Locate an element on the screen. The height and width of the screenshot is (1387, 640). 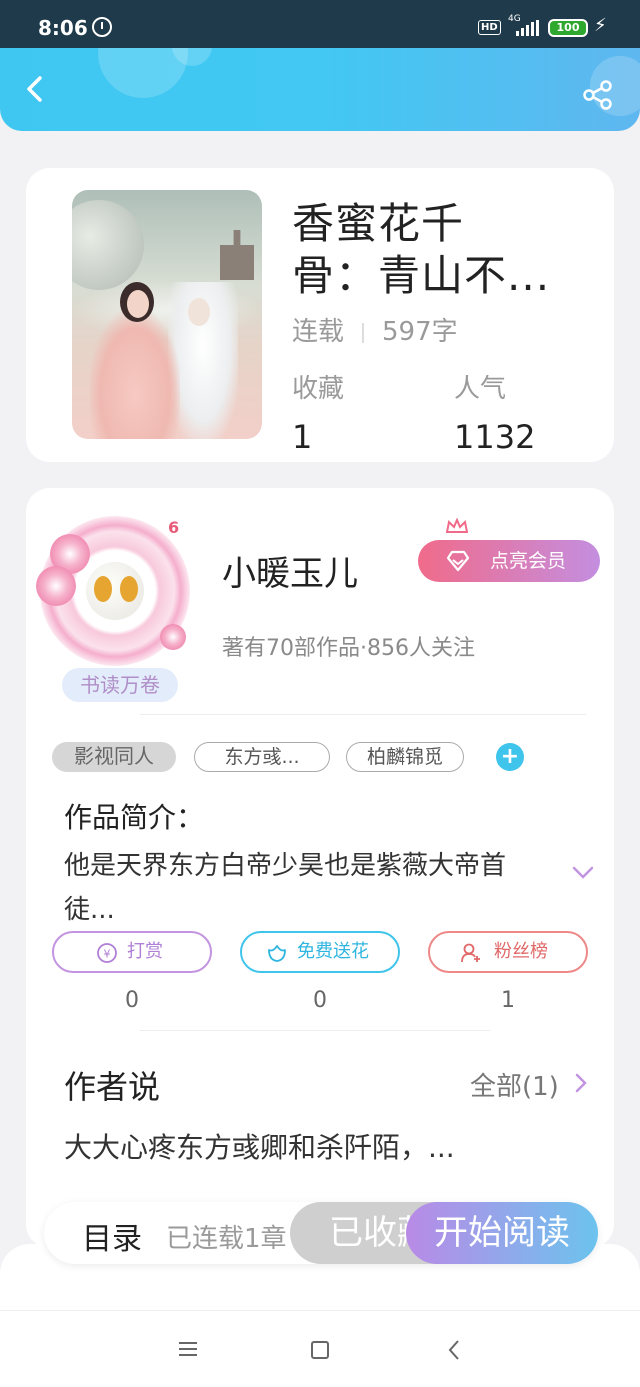
alarm-icon is located at coordinates (102, 27).